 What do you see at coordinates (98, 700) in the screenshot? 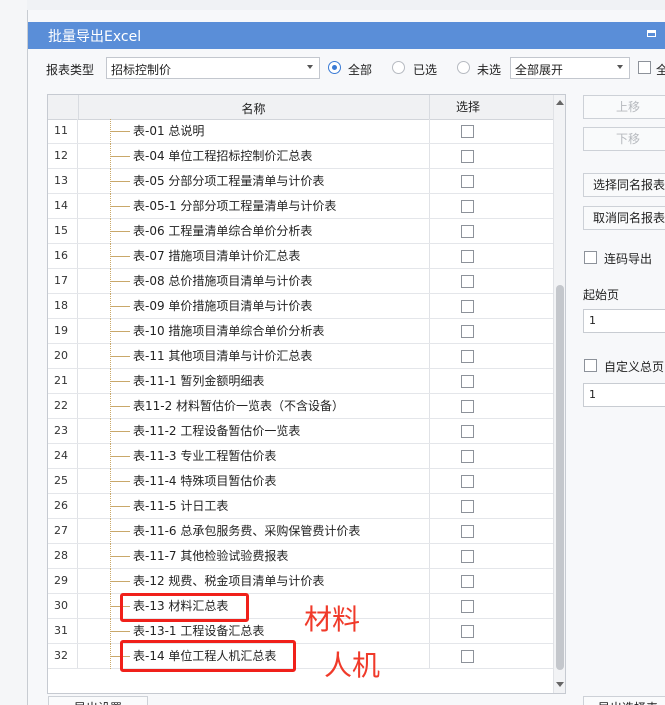
I see `export-settings-button: 导出设置` at bounding box center [98, 700].